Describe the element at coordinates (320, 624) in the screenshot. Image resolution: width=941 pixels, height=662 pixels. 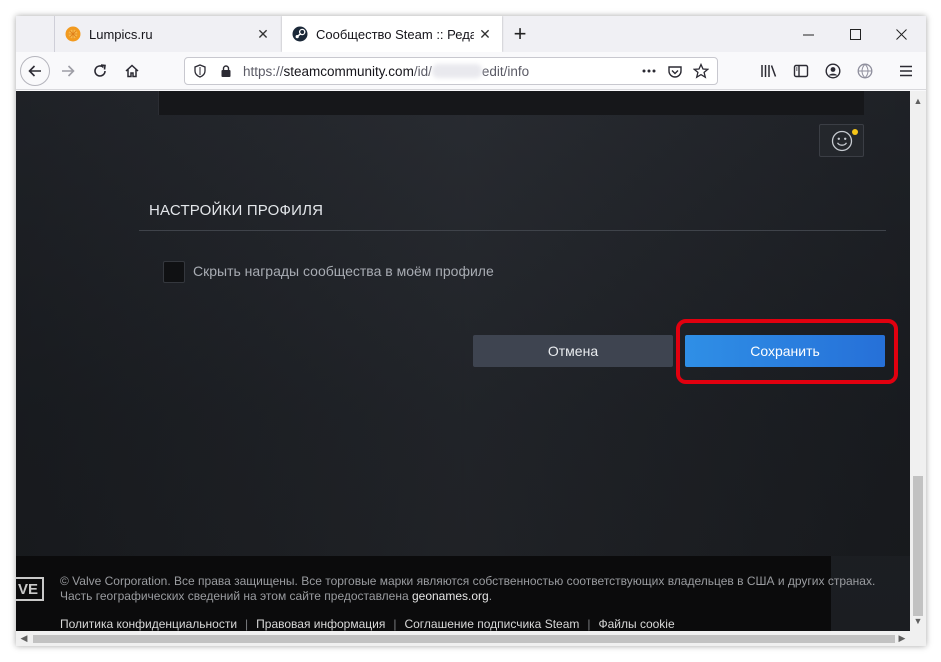
I see `footer-link-legal: Правовая информация` at that location.